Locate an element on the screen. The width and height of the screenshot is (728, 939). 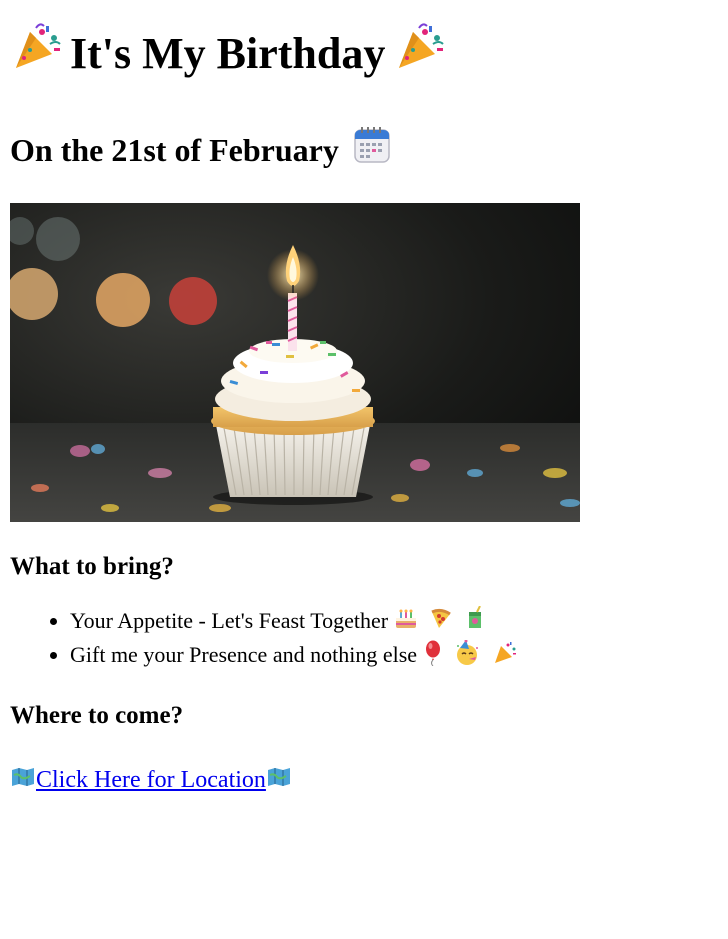
list-item: Your Appetite - Let's Feast Together is located at coordinates (394, 622).